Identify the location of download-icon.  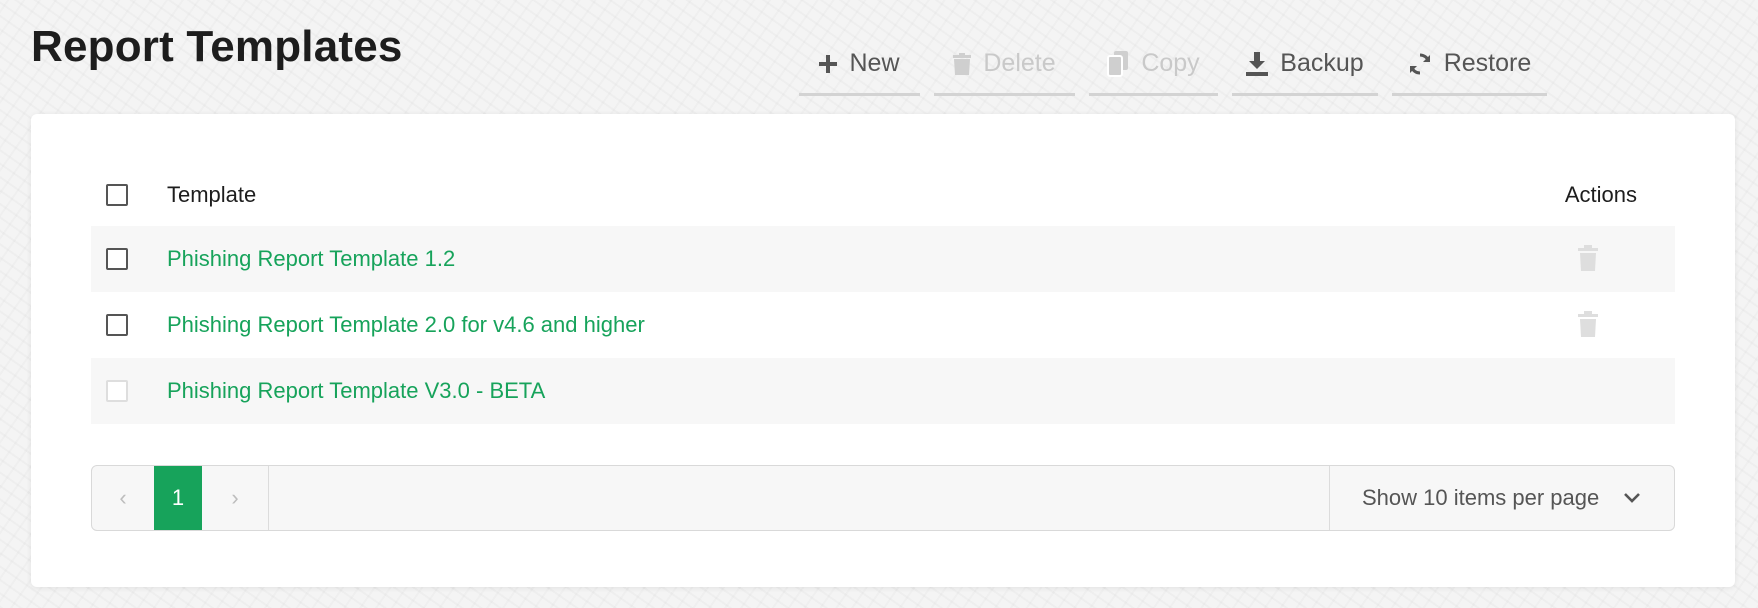
(1257, 63).